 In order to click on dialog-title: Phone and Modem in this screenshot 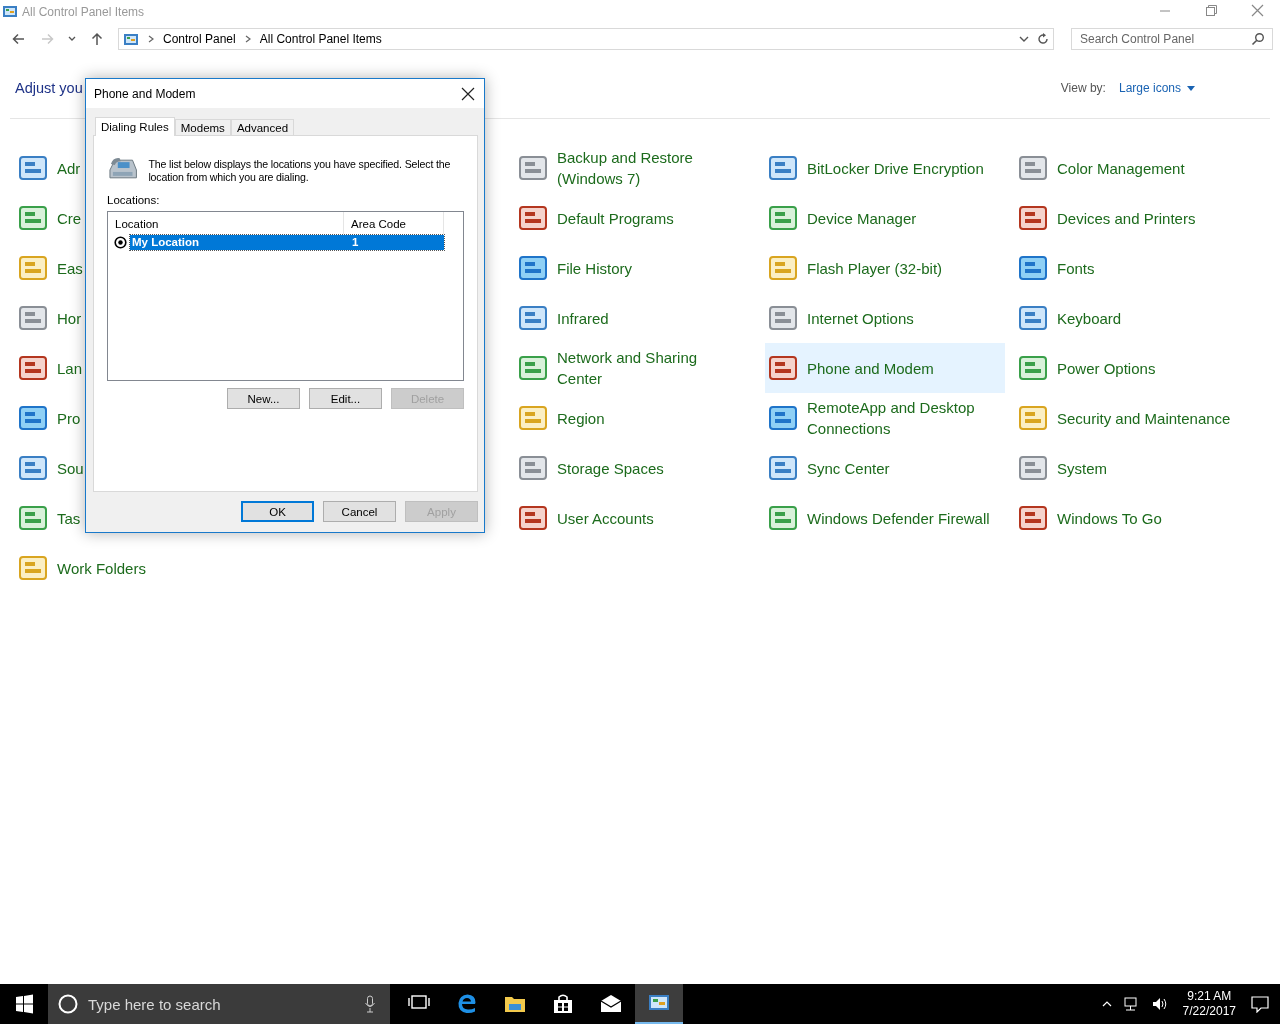, I will do `click(145, 93)`.